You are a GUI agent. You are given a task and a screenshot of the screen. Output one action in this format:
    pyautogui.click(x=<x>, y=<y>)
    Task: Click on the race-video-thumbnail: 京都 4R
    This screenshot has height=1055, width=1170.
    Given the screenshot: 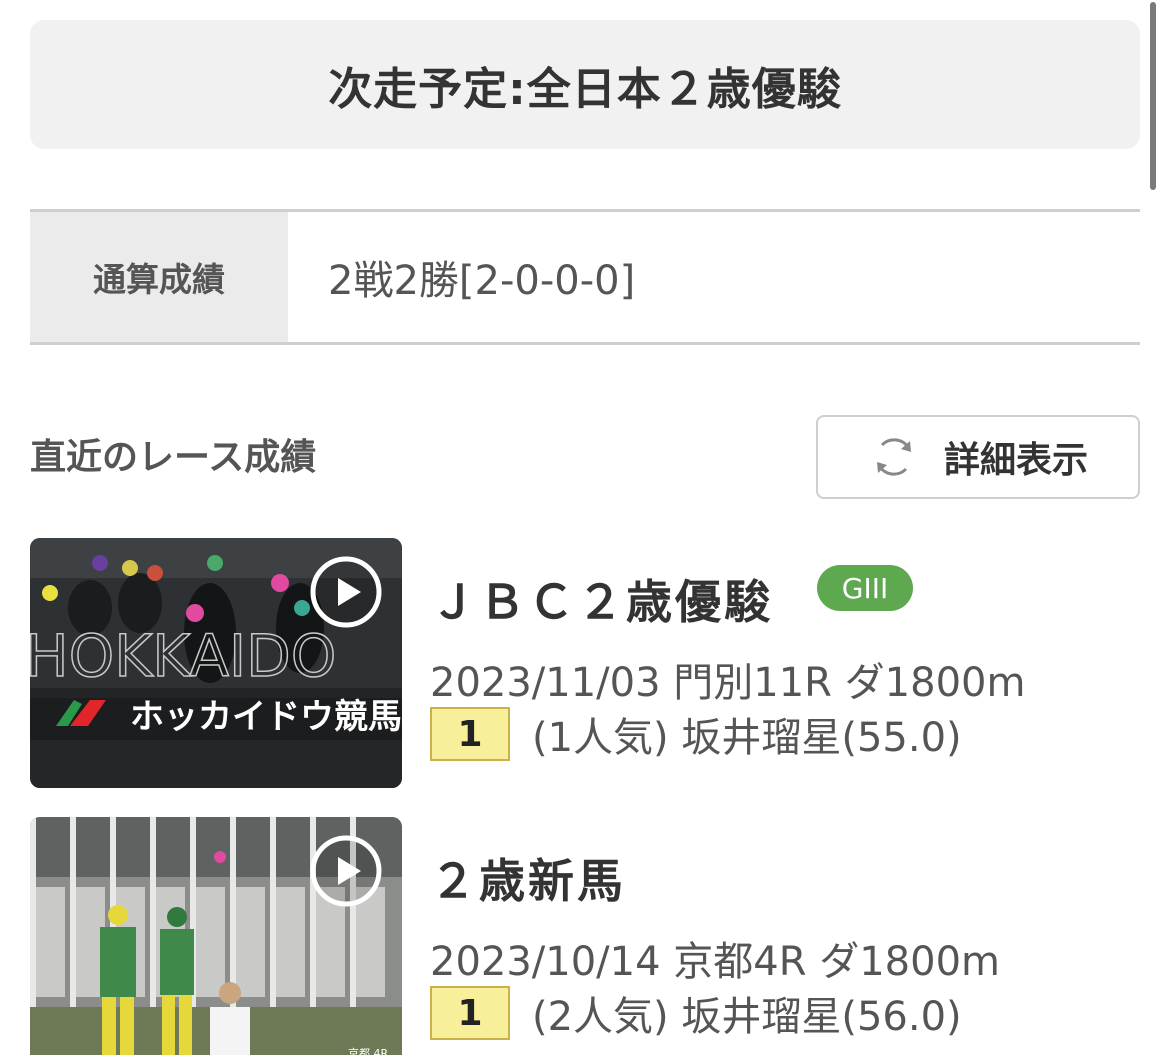 What is the action you would take?
    pyautogui.click(x=216, y=936)
    